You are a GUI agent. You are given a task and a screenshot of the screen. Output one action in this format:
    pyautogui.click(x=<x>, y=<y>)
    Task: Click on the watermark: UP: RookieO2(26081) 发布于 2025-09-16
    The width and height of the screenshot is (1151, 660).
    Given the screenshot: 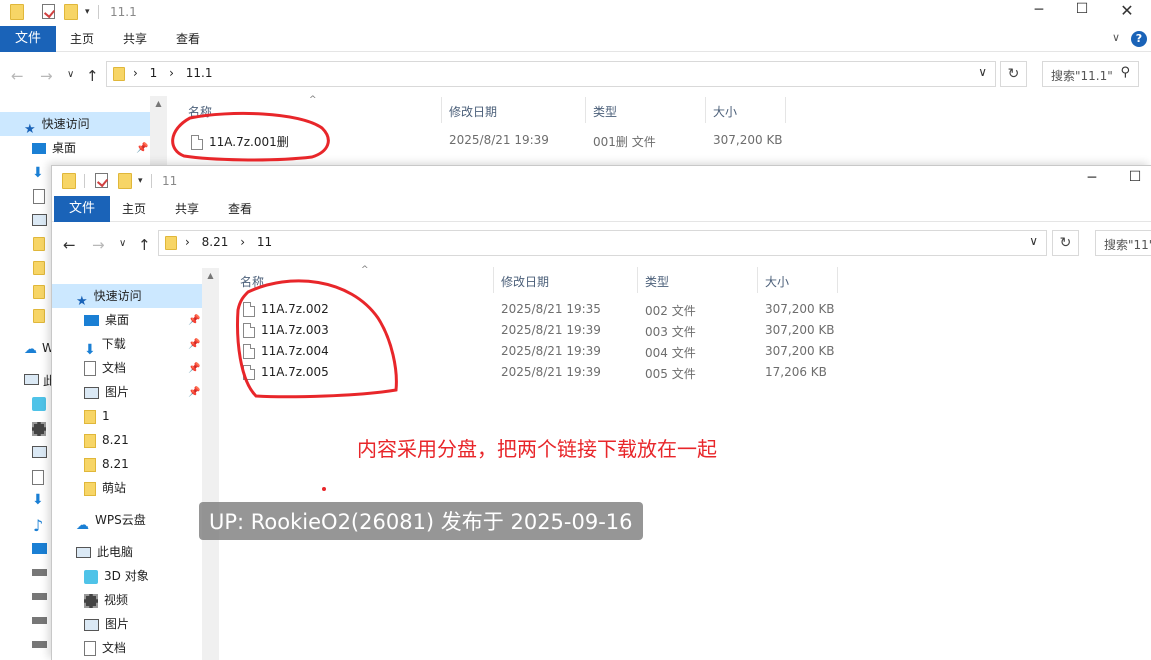 What is the action you would take?
    pyautogui.click(x=421, y=521)
    